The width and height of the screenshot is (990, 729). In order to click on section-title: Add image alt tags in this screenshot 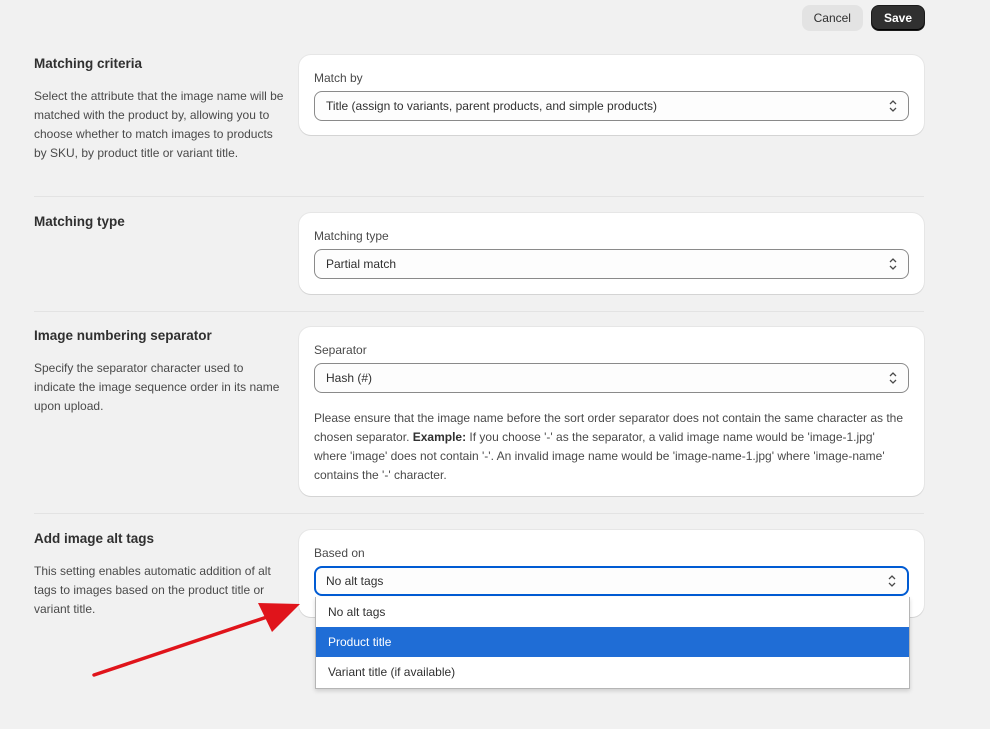, I will do `click(94, 538)`.